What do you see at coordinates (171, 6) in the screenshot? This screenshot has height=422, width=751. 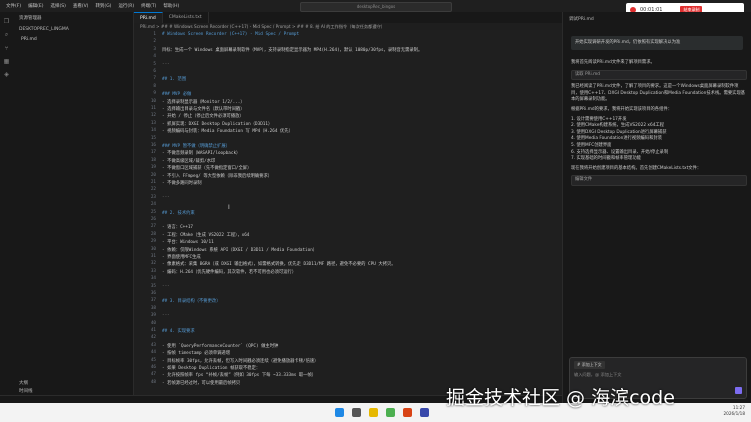 I see `menu-item: 帮助(H)` at bounding box center [171, 6].